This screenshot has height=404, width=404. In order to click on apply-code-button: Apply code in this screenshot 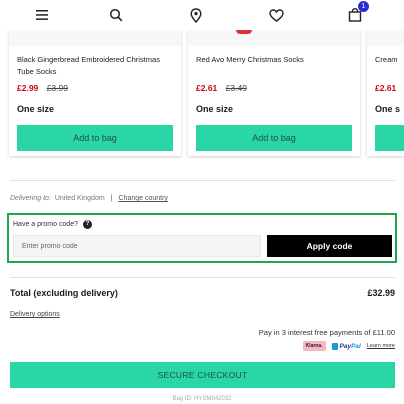, I will do `click(329, 246)`.